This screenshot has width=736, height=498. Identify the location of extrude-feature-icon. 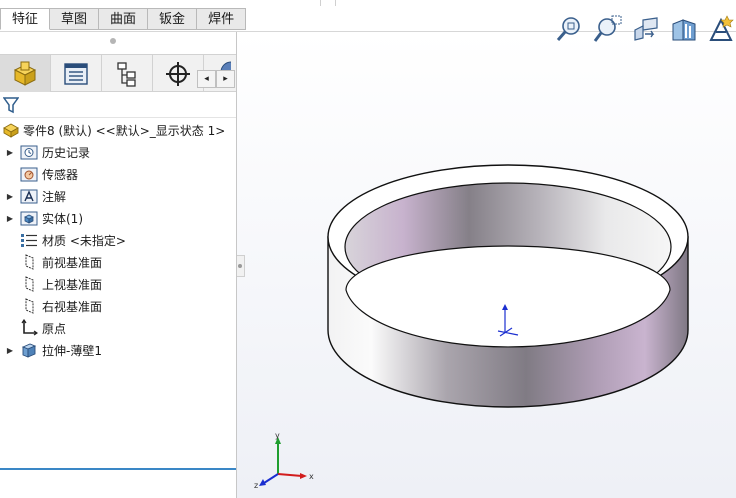
(29, 350).